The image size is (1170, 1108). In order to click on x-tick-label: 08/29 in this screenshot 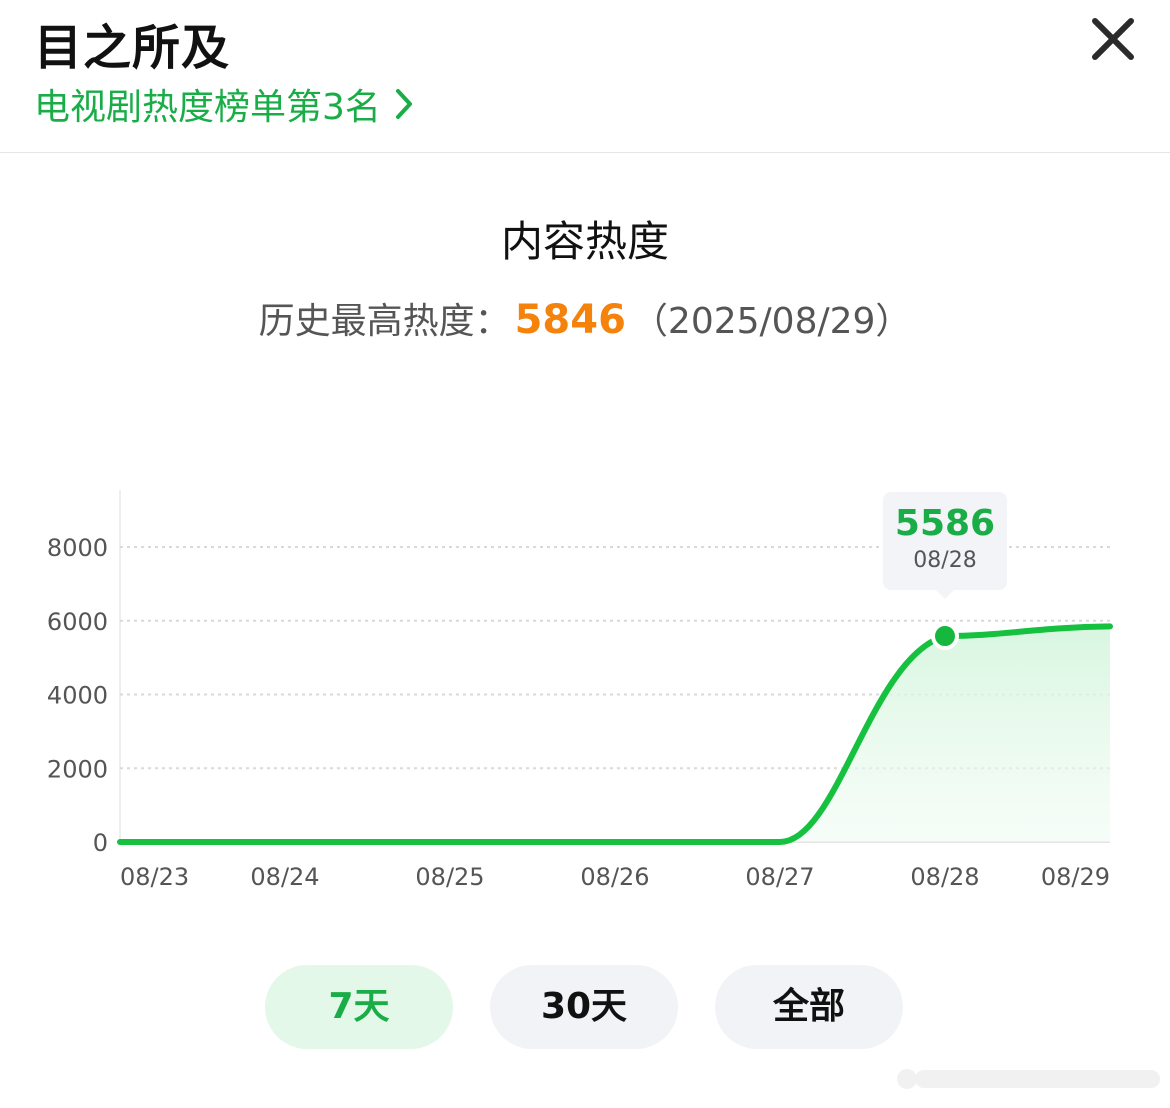, I will do `click(1075, 877)`.